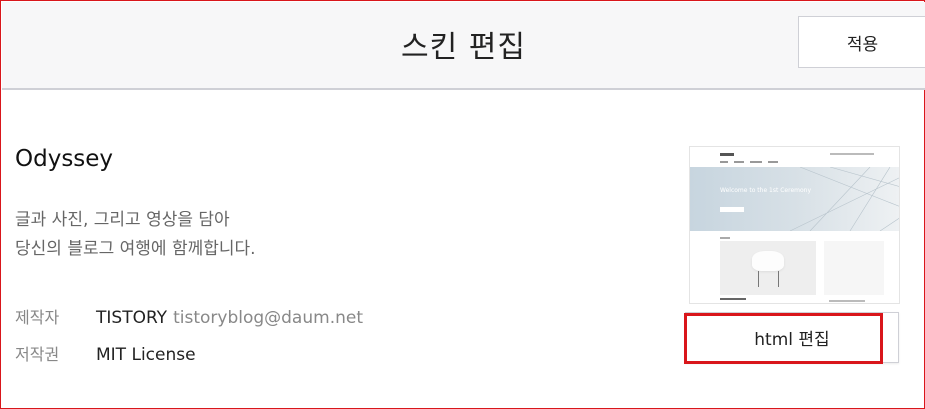 This screenshot has height=409, width=925. I want to click on thumbnail-hero: Welcome to the 1st Ceremony, so click(794, 199).